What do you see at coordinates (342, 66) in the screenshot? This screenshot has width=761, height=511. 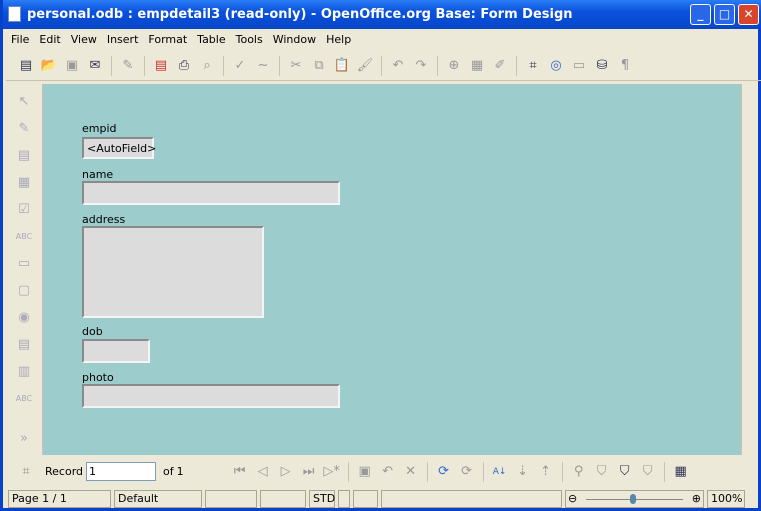 I see `paste-icon: 📋` at bounding box center [342, 66].